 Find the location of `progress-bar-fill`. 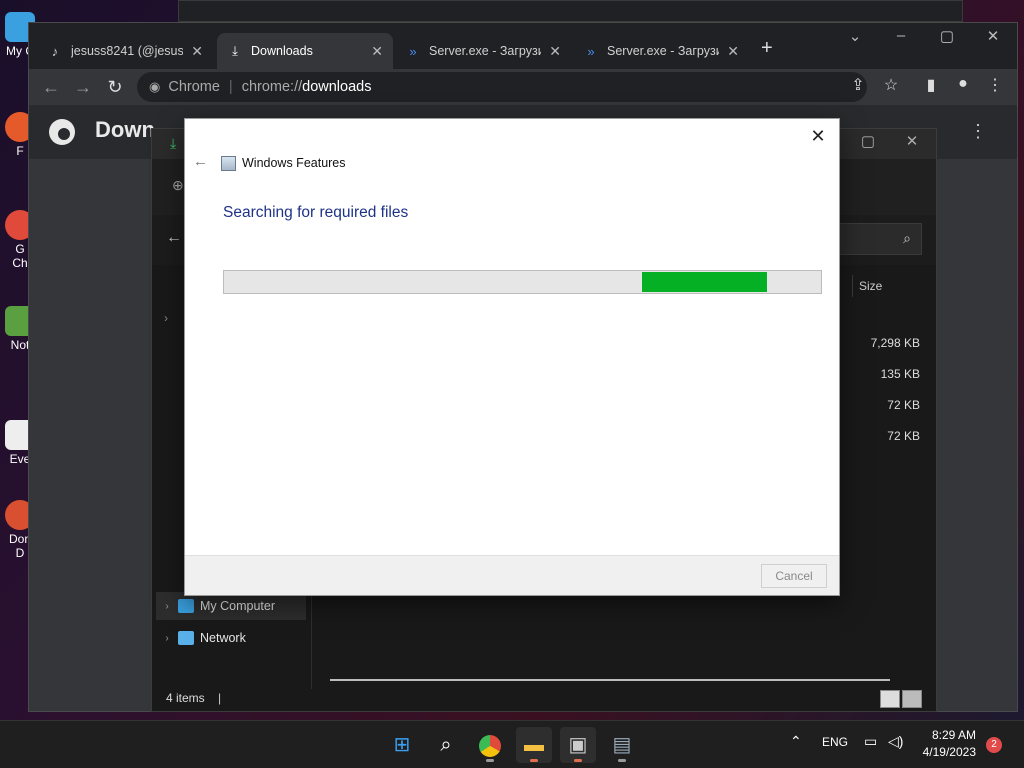

progress-bar-fill is located at coordinates (704, 282).